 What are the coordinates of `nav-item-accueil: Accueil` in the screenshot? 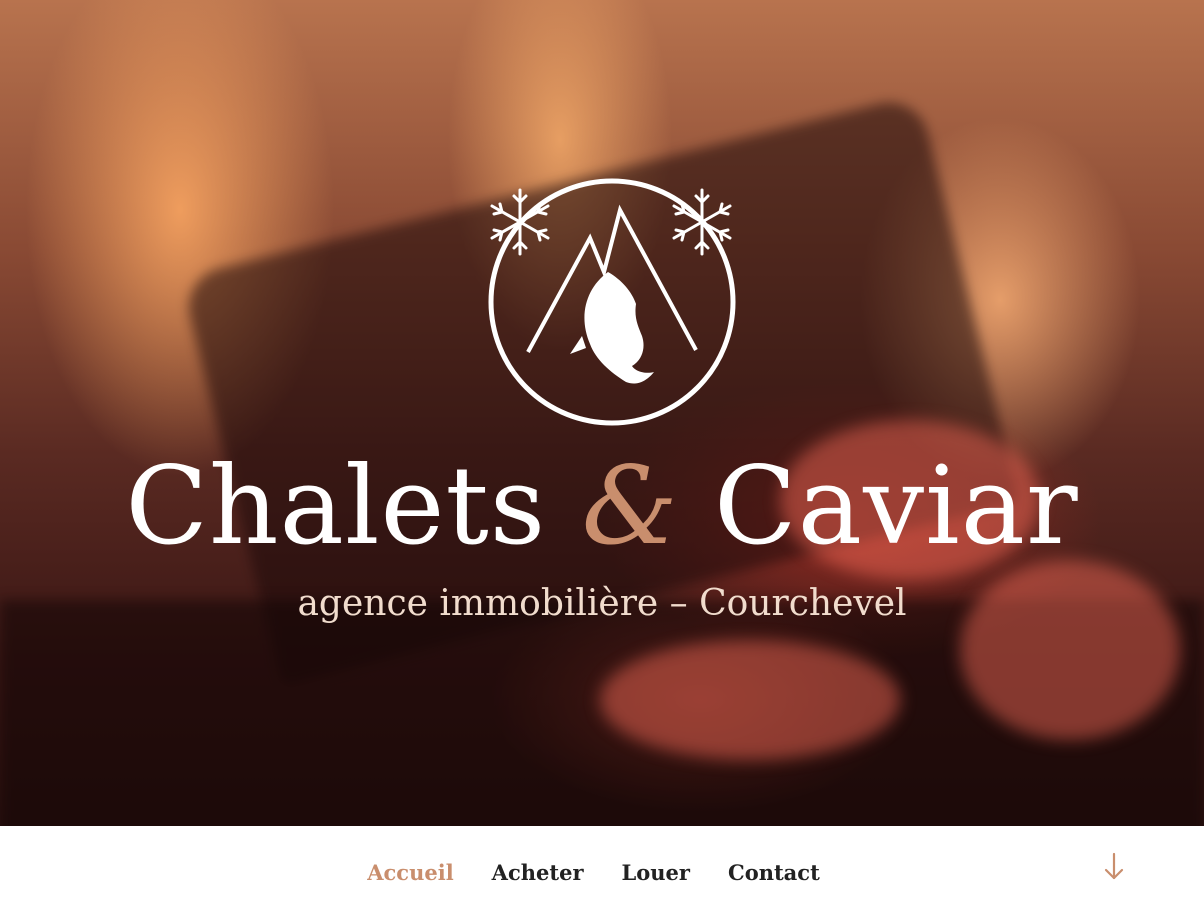 It's located at (410, 873).